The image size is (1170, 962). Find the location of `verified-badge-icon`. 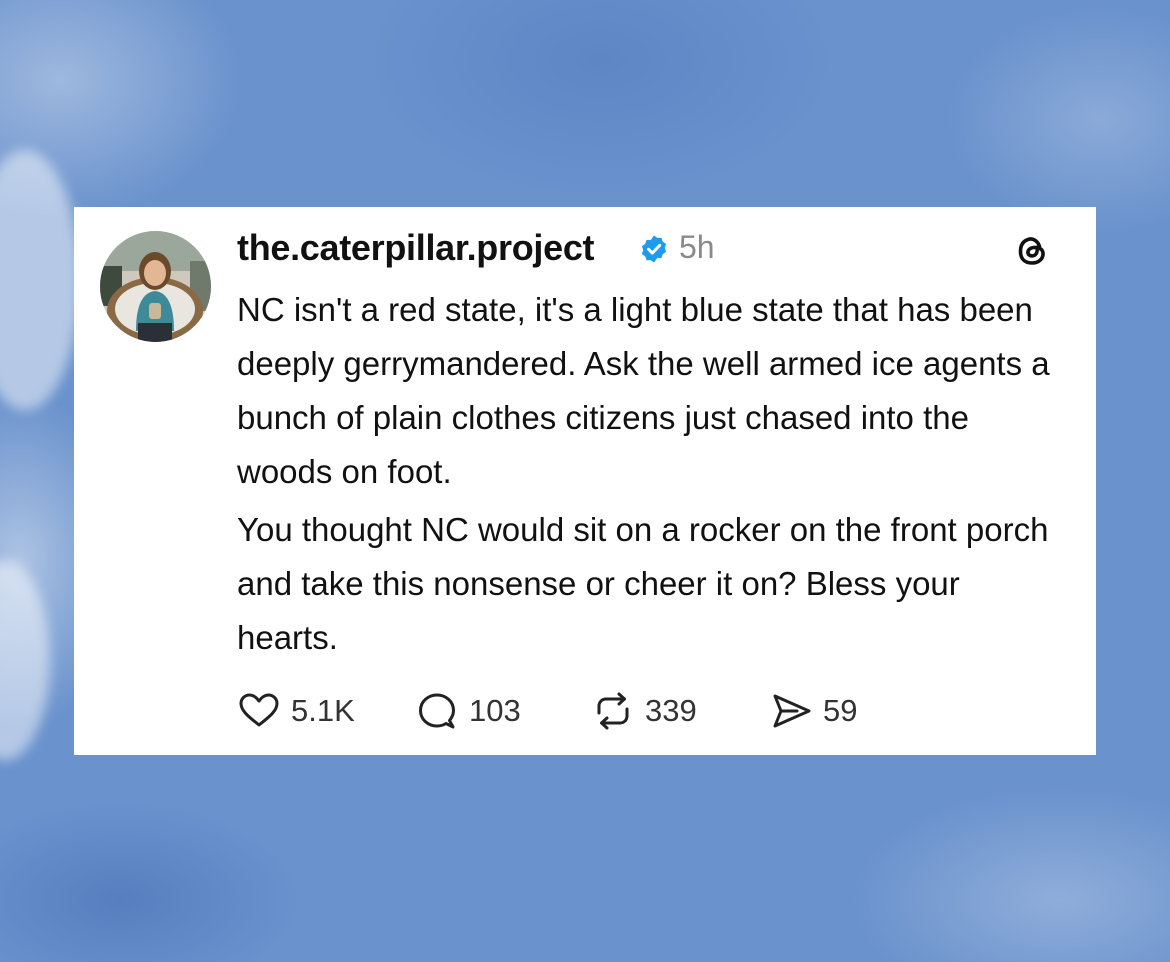

verified-badge-icon is located at coordinates (654, 249).